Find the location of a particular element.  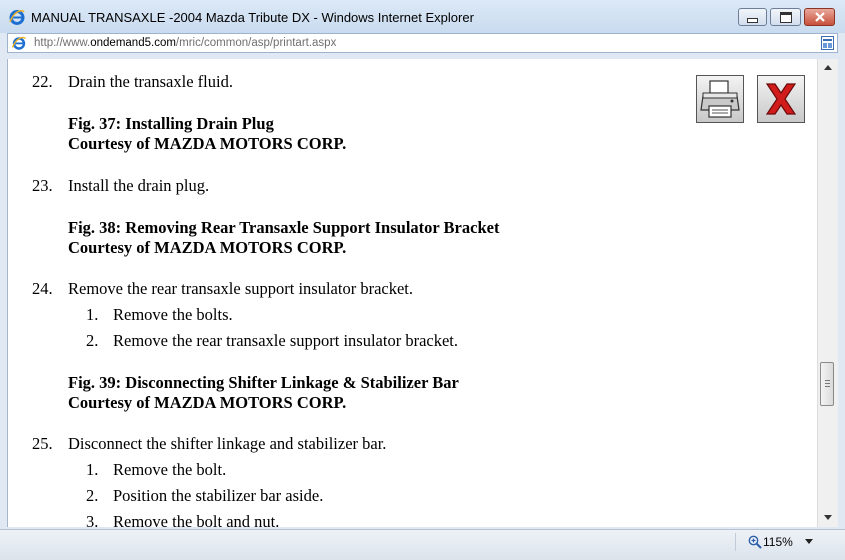

zoom-level: 115% is located at coordinates (778, 542).